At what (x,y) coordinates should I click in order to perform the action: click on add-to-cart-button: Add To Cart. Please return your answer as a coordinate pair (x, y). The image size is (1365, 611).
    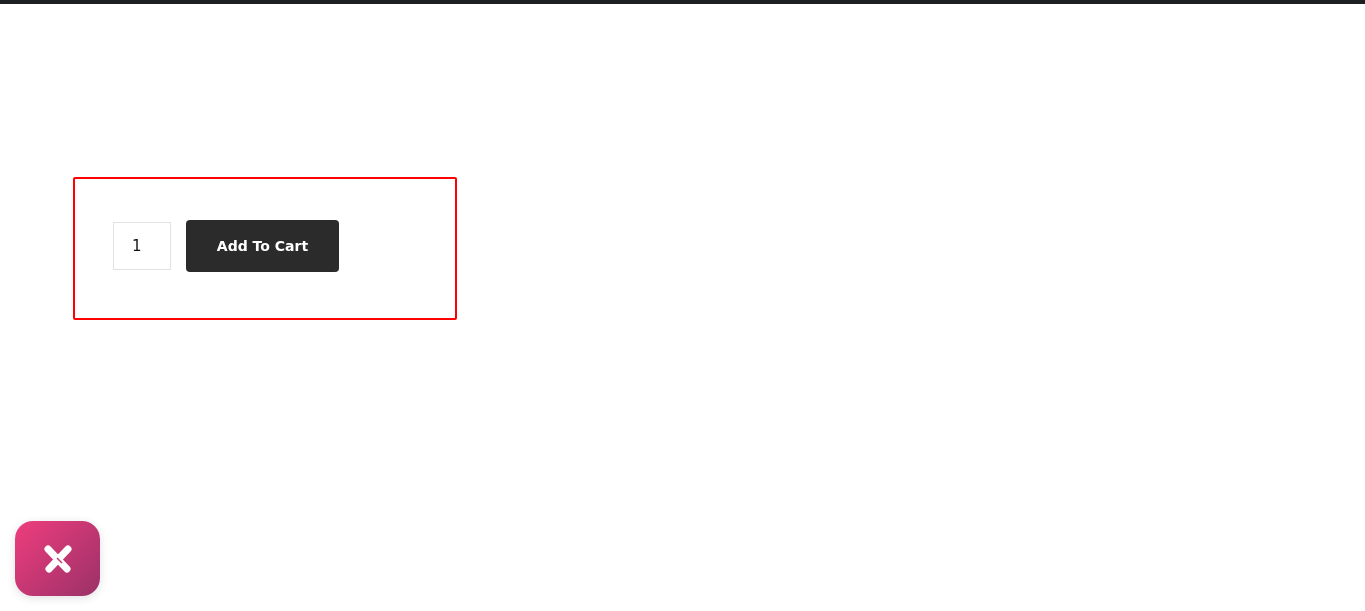
    Looking at the image, I should click on (262, 245).